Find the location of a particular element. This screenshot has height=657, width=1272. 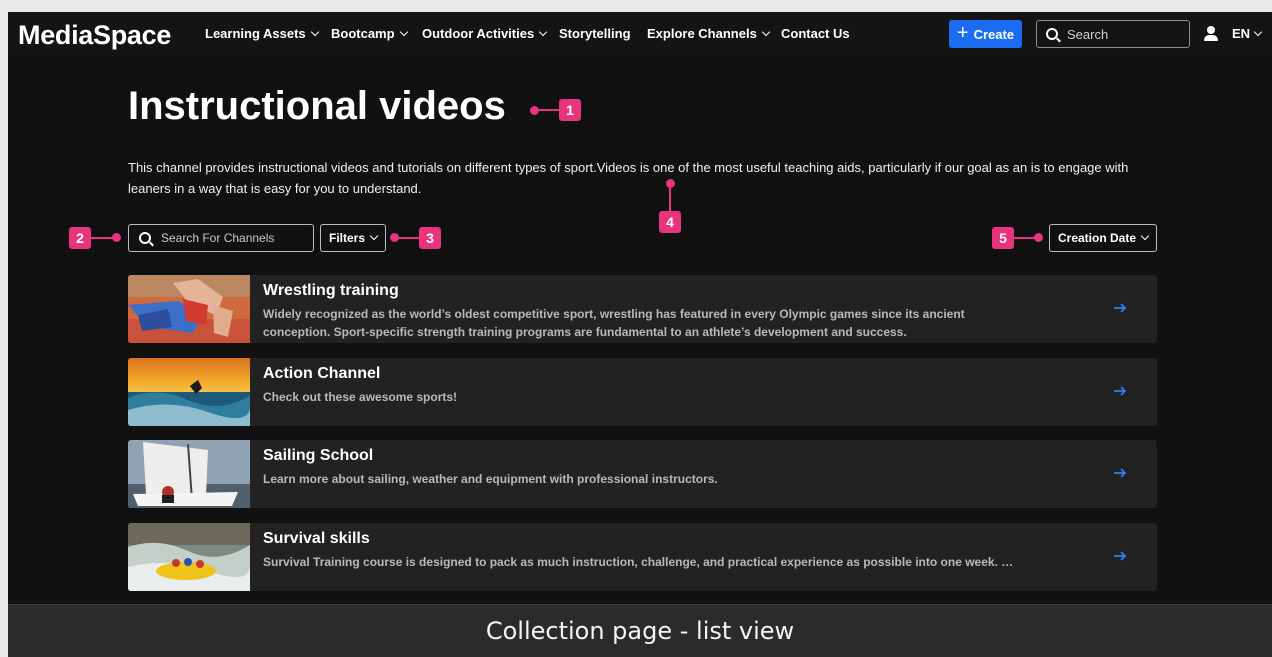

nav-bootcamp: Bootcamp is located at coordinates (369, 33).